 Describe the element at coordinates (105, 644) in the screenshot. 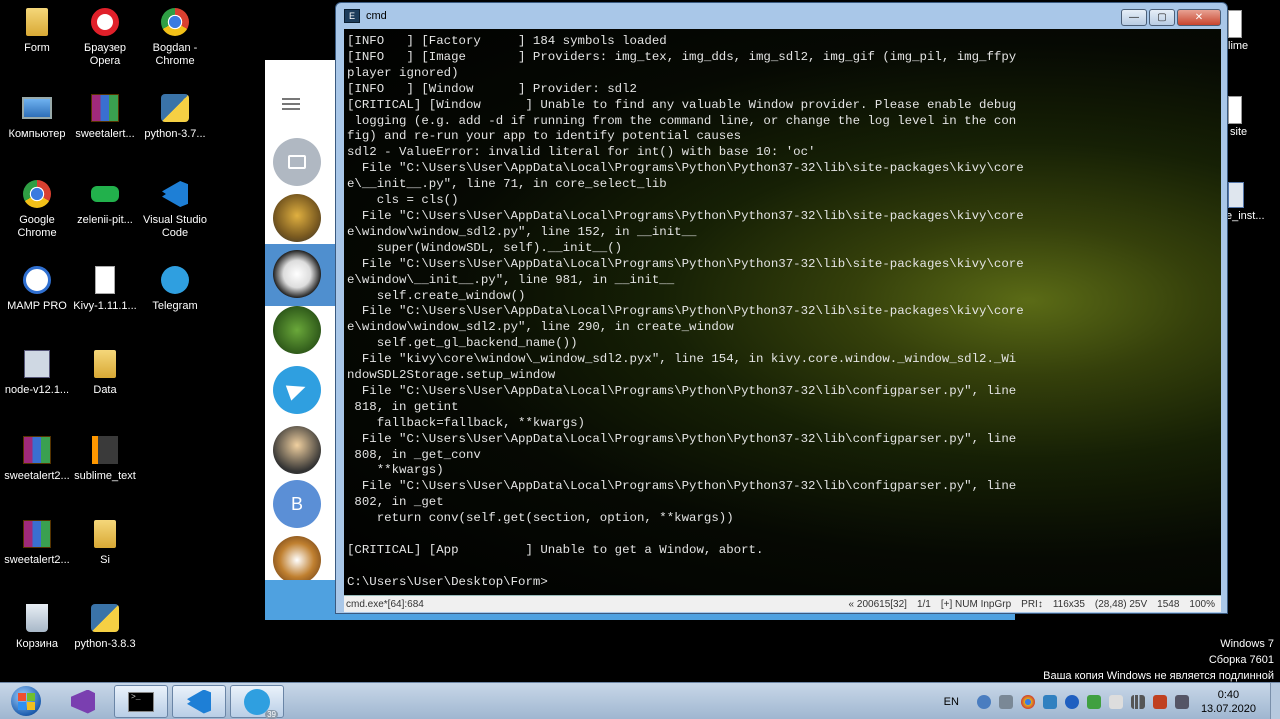

I see `desktop-icon-label: python-3.8.3` at that location.